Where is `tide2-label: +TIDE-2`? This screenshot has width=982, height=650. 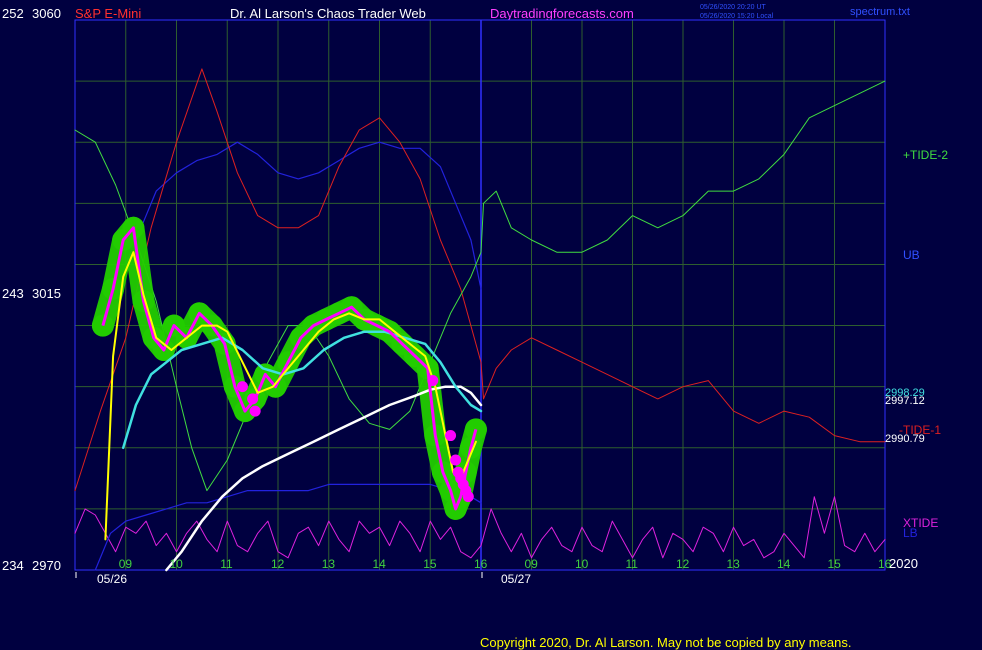
tide2-label: +TIDE-2 is located at coordinates (925, 155).